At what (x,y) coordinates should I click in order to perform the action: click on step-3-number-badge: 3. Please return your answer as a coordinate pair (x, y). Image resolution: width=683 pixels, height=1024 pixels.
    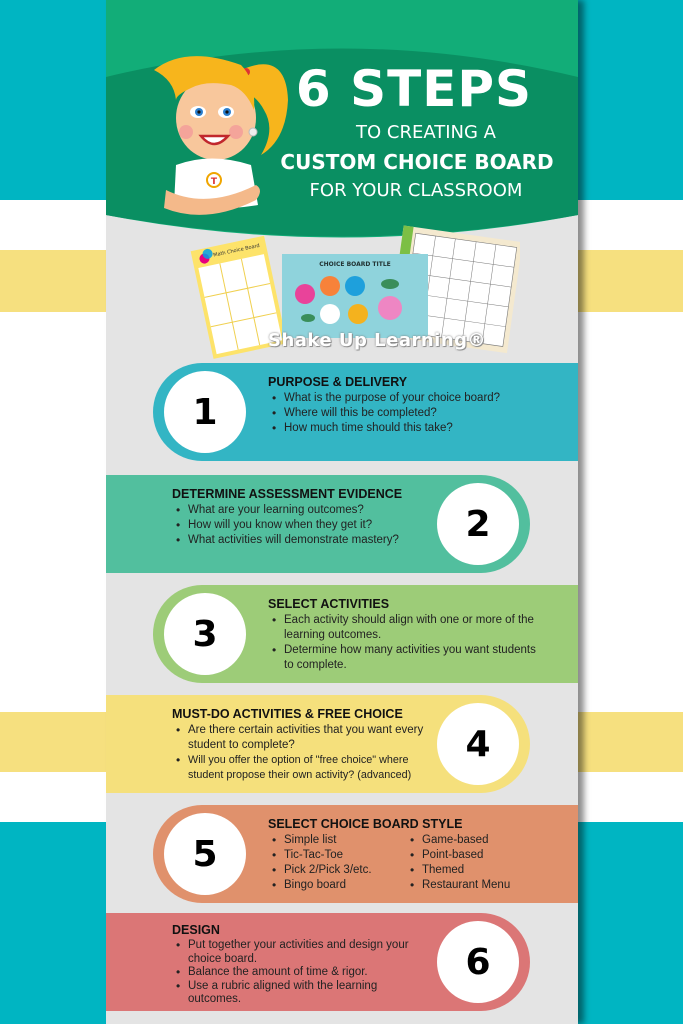
    Looking at the image, I should click on (205, 634).